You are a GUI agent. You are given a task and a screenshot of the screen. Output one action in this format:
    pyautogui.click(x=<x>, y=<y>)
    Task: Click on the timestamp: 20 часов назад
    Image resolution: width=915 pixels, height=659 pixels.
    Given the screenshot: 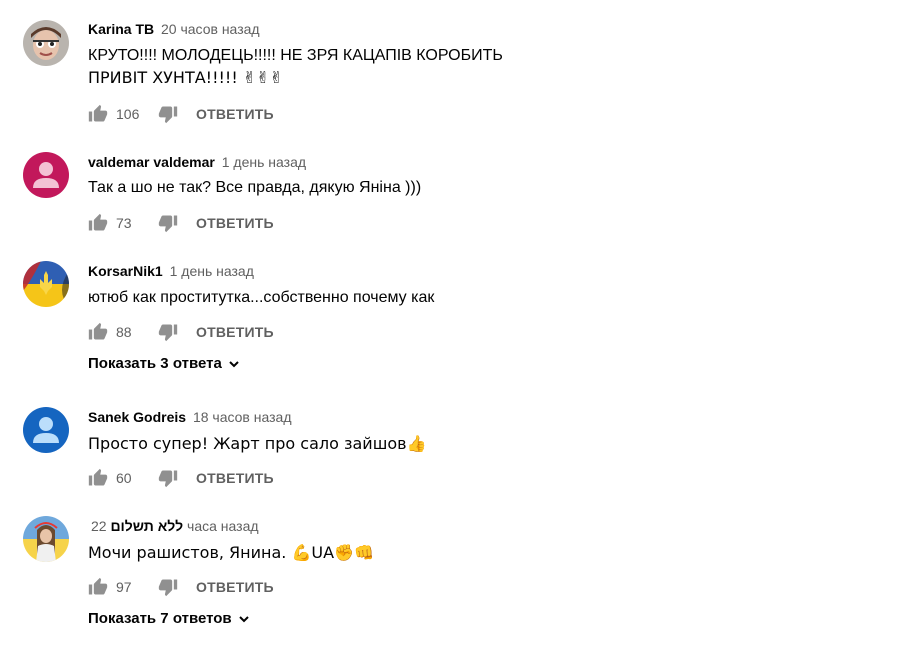 What is the action you would take?
    pyautogui.click(x=210, y=29)
    